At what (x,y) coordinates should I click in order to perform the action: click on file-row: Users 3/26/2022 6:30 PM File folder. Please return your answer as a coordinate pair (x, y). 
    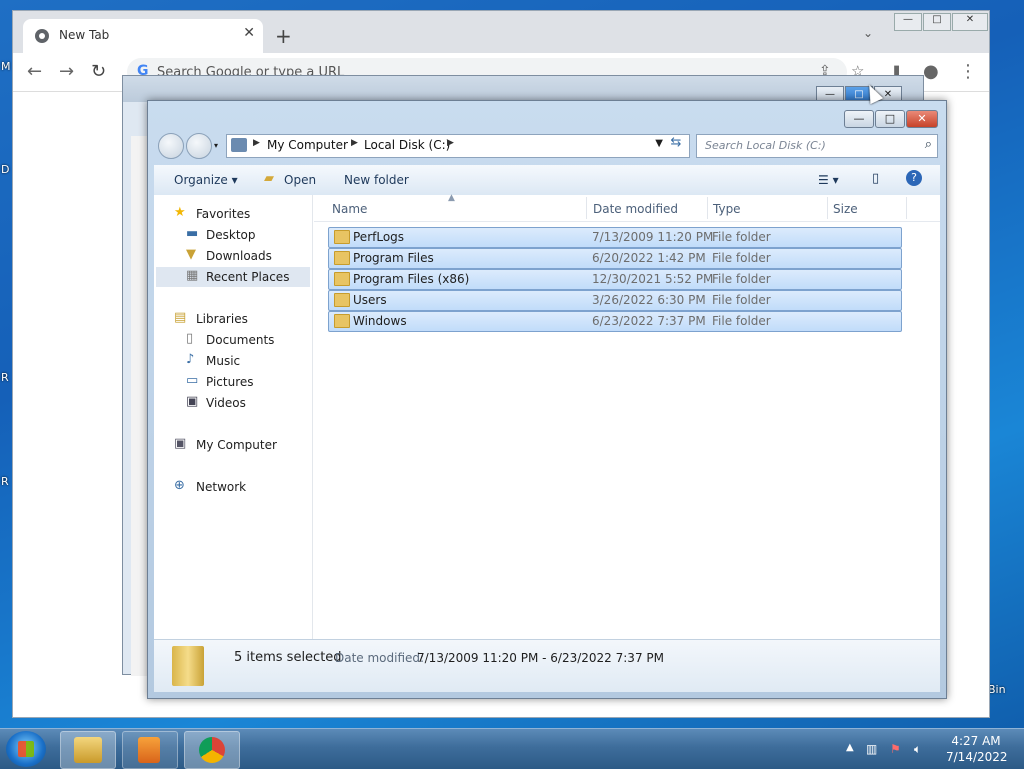
    Looking at the image, I should click on (615, 300).